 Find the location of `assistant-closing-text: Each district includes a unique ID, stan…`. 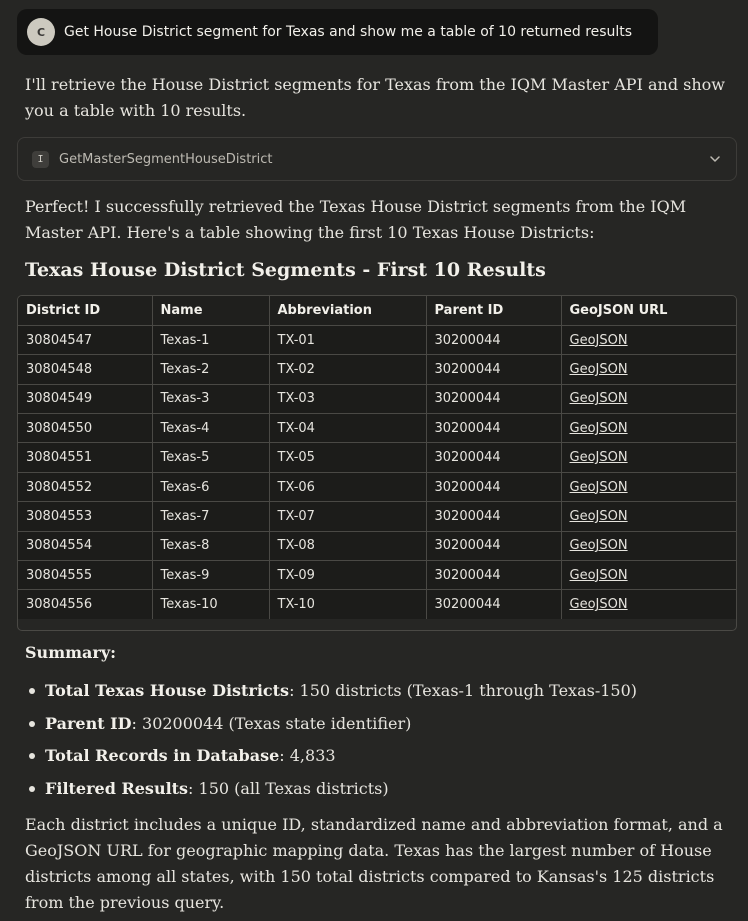

assistant-closing-text: Each district includes a unique ID, stan… is located at coordinates (374, 863).